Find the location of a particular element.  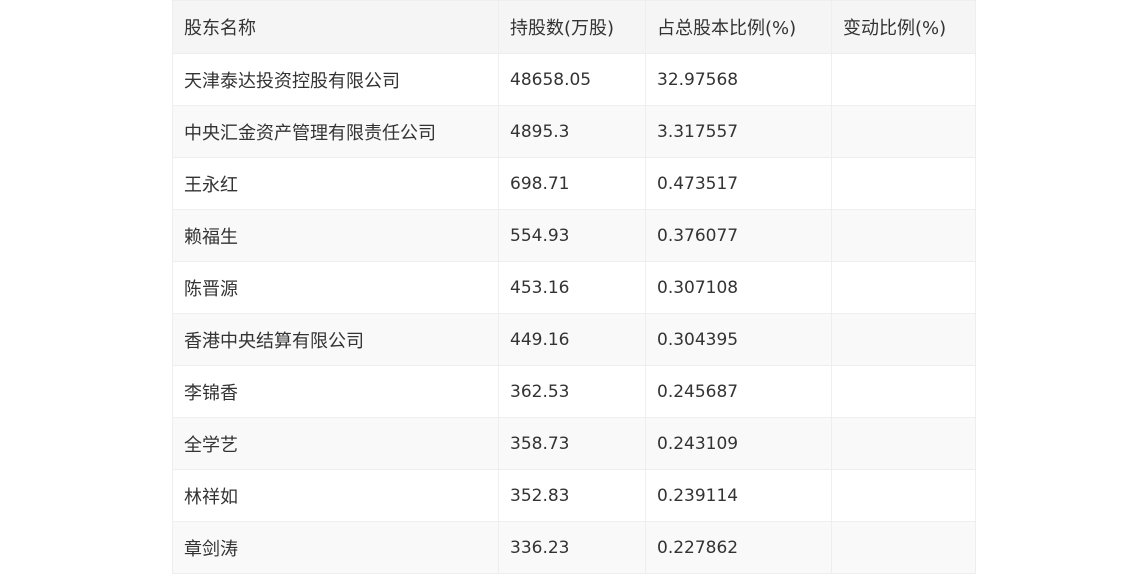

shareholder-name-cell: 李锦香 is located at coordinates (335, 391).